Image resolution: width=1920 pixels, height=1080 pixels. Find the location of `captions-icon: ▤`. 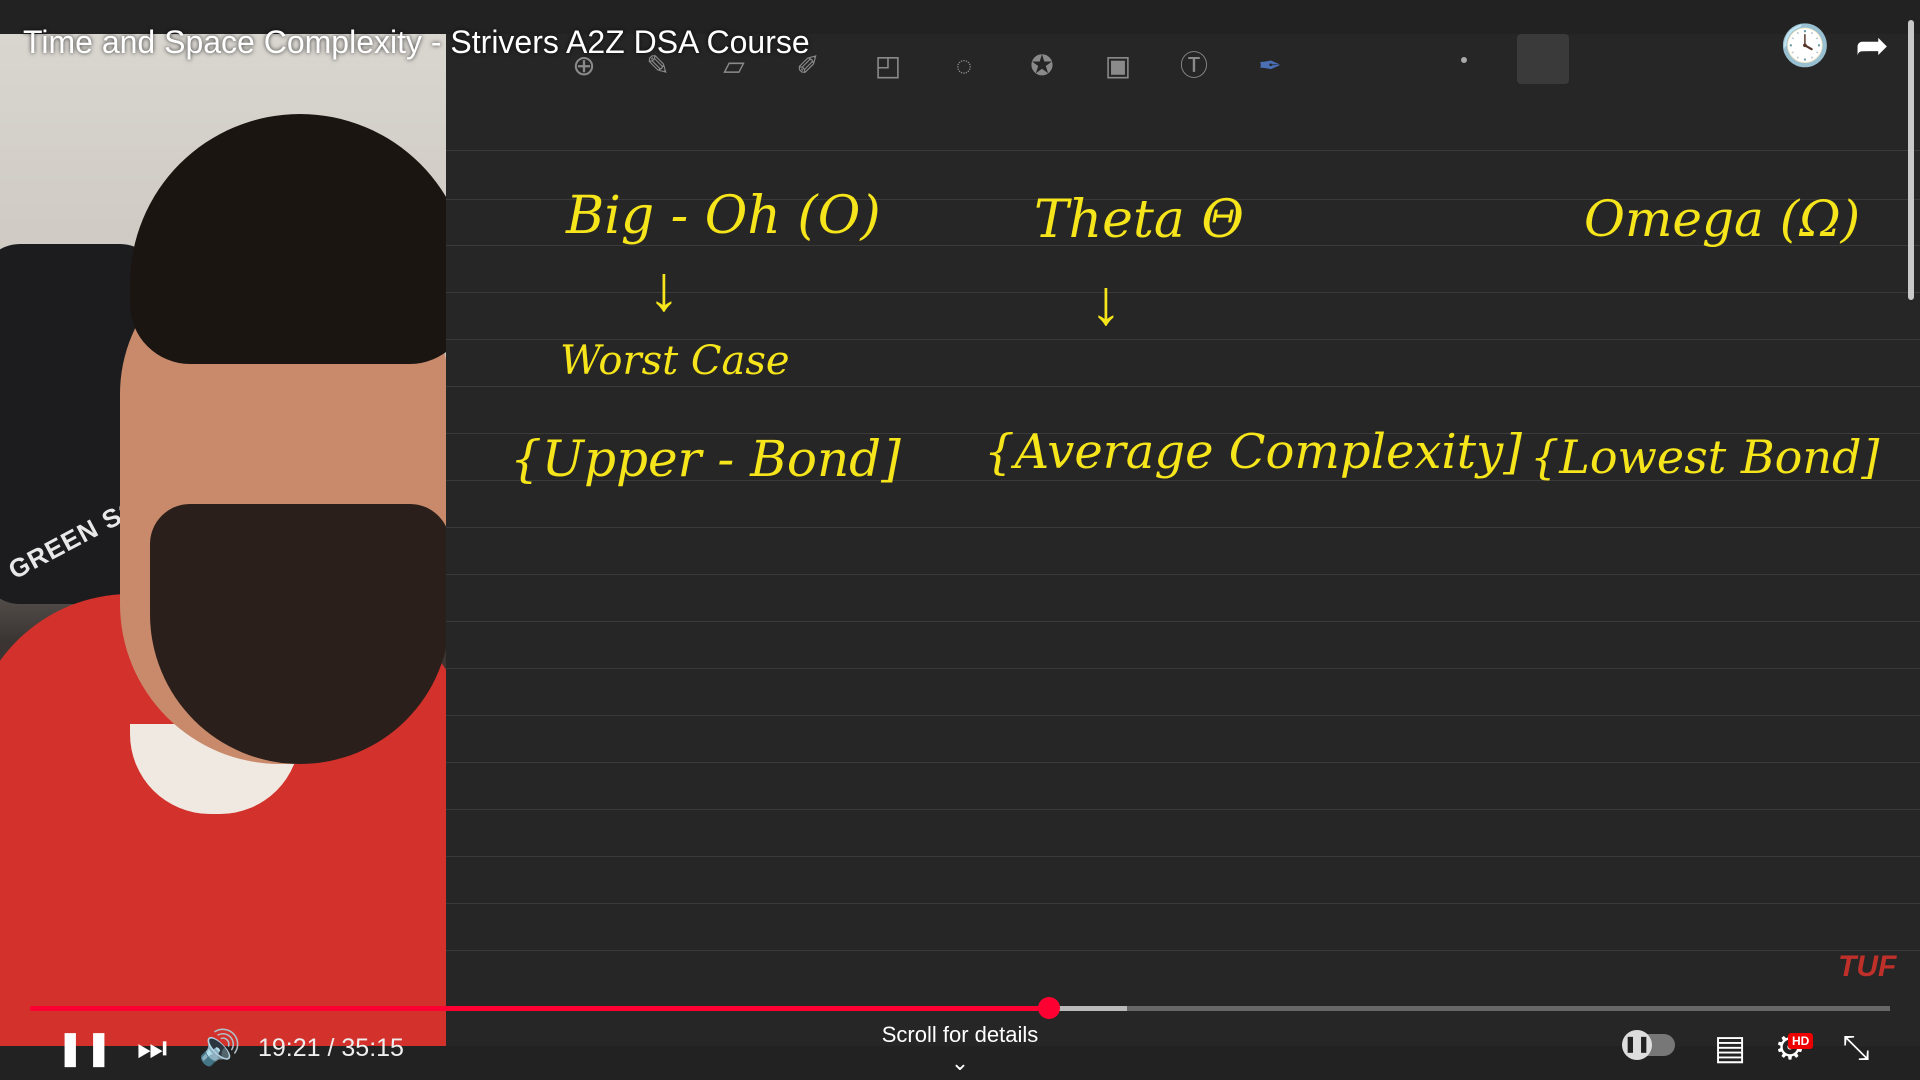

captions-icon: ▤ is located at coordinates (1730, 1048).